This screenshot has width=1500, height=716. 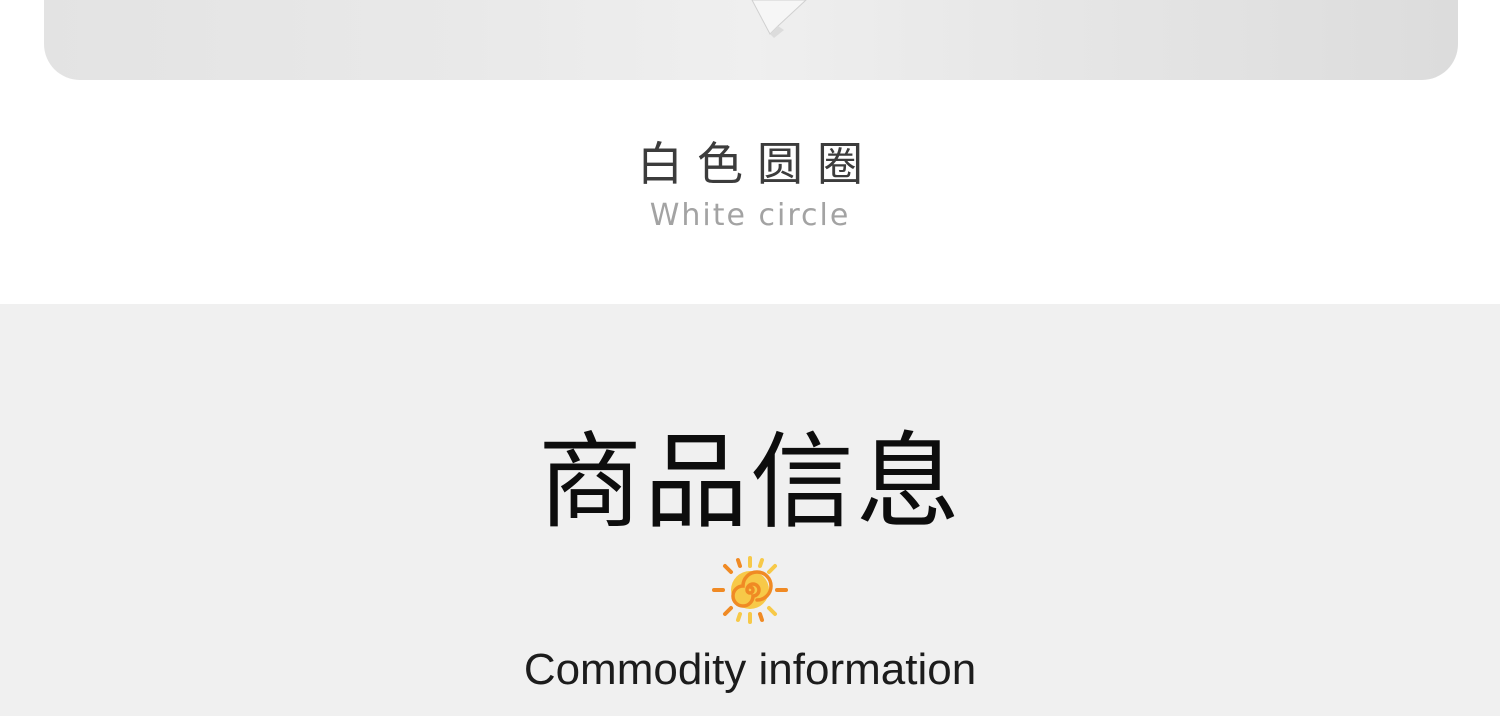 What do you see at coordinates (750, 215) in the screenshot?
I see `variant-subtitle: White circle` at bounding box center [750, 215].